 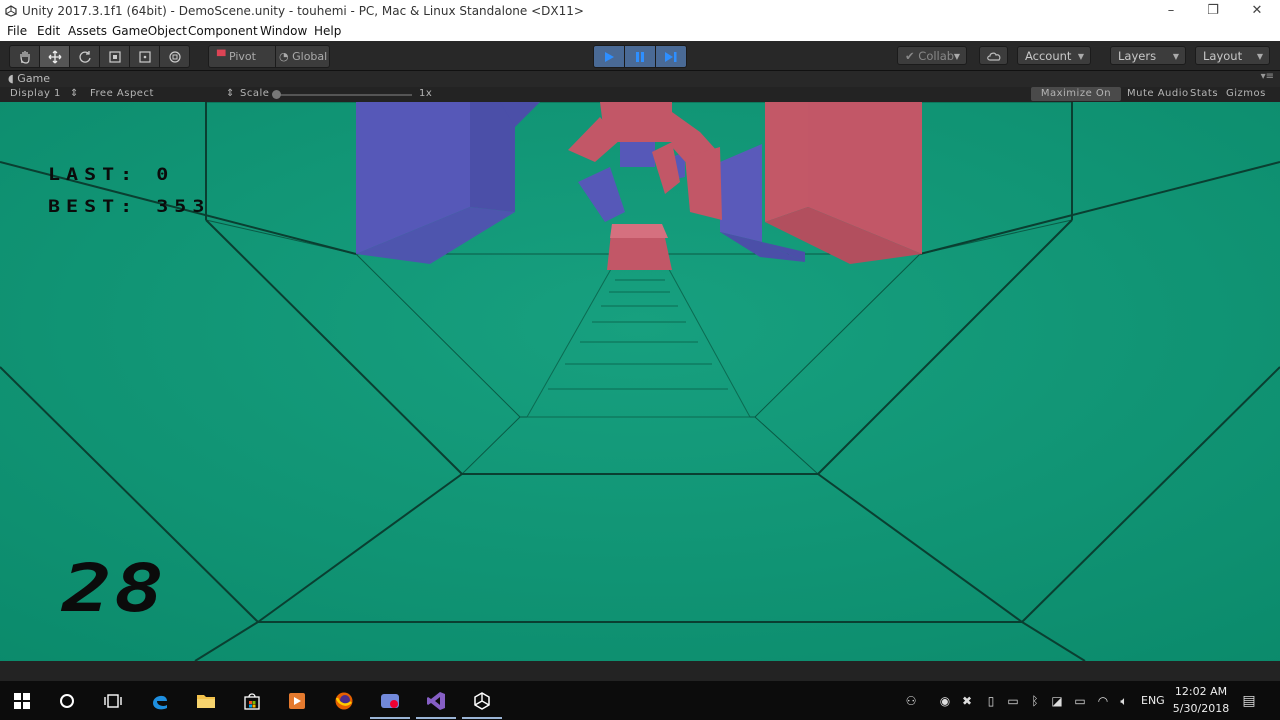 I want to click on move-tool-button, so click(x=55, y=56).